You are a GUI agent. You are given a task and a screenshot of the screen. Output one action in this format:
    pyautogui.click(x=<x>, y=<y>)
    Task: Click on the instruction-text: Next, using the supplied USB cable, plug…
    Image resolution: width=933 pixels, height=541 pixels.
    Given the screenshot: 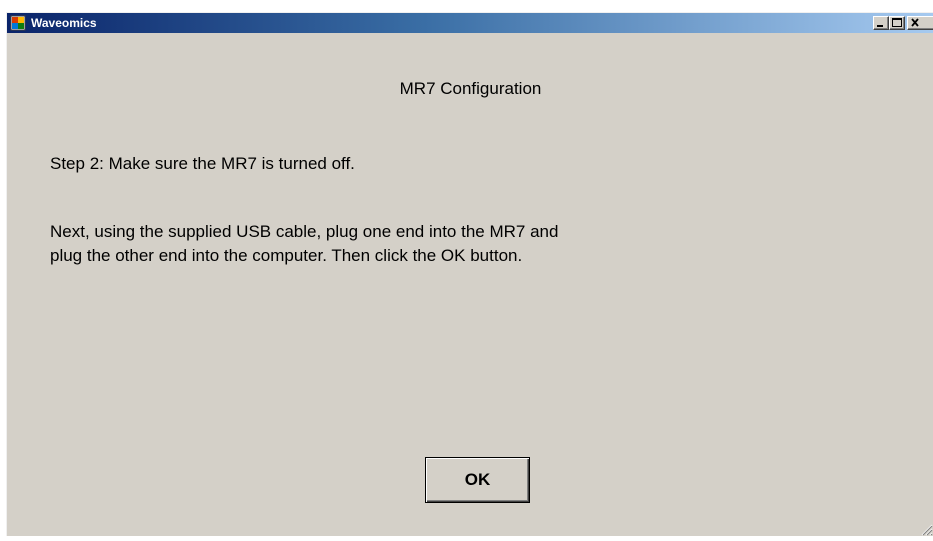 What is the action you would take?
    pyautogui.click(x=304, y=244)
    